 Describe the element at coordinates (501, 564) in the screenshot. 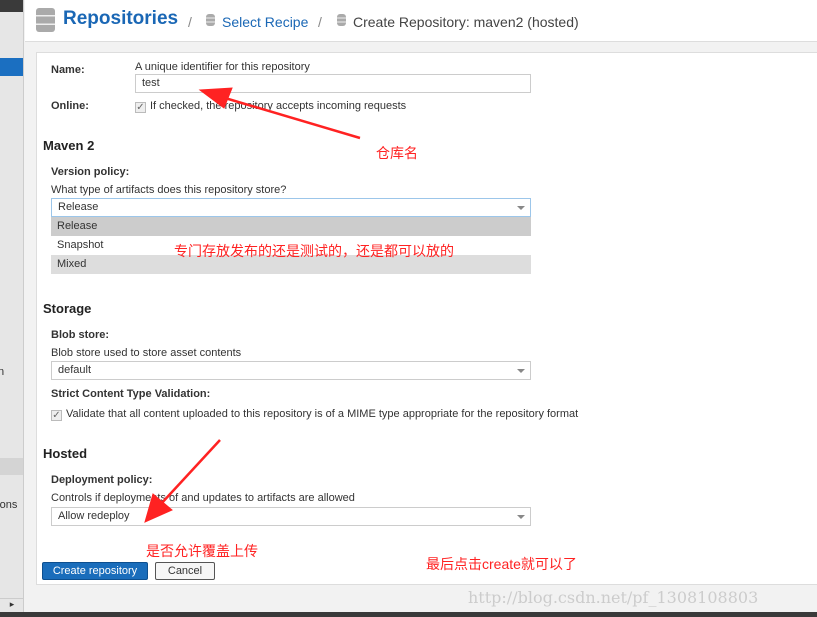

I see `annotation-final: 最后点击create就可以了` at that location.